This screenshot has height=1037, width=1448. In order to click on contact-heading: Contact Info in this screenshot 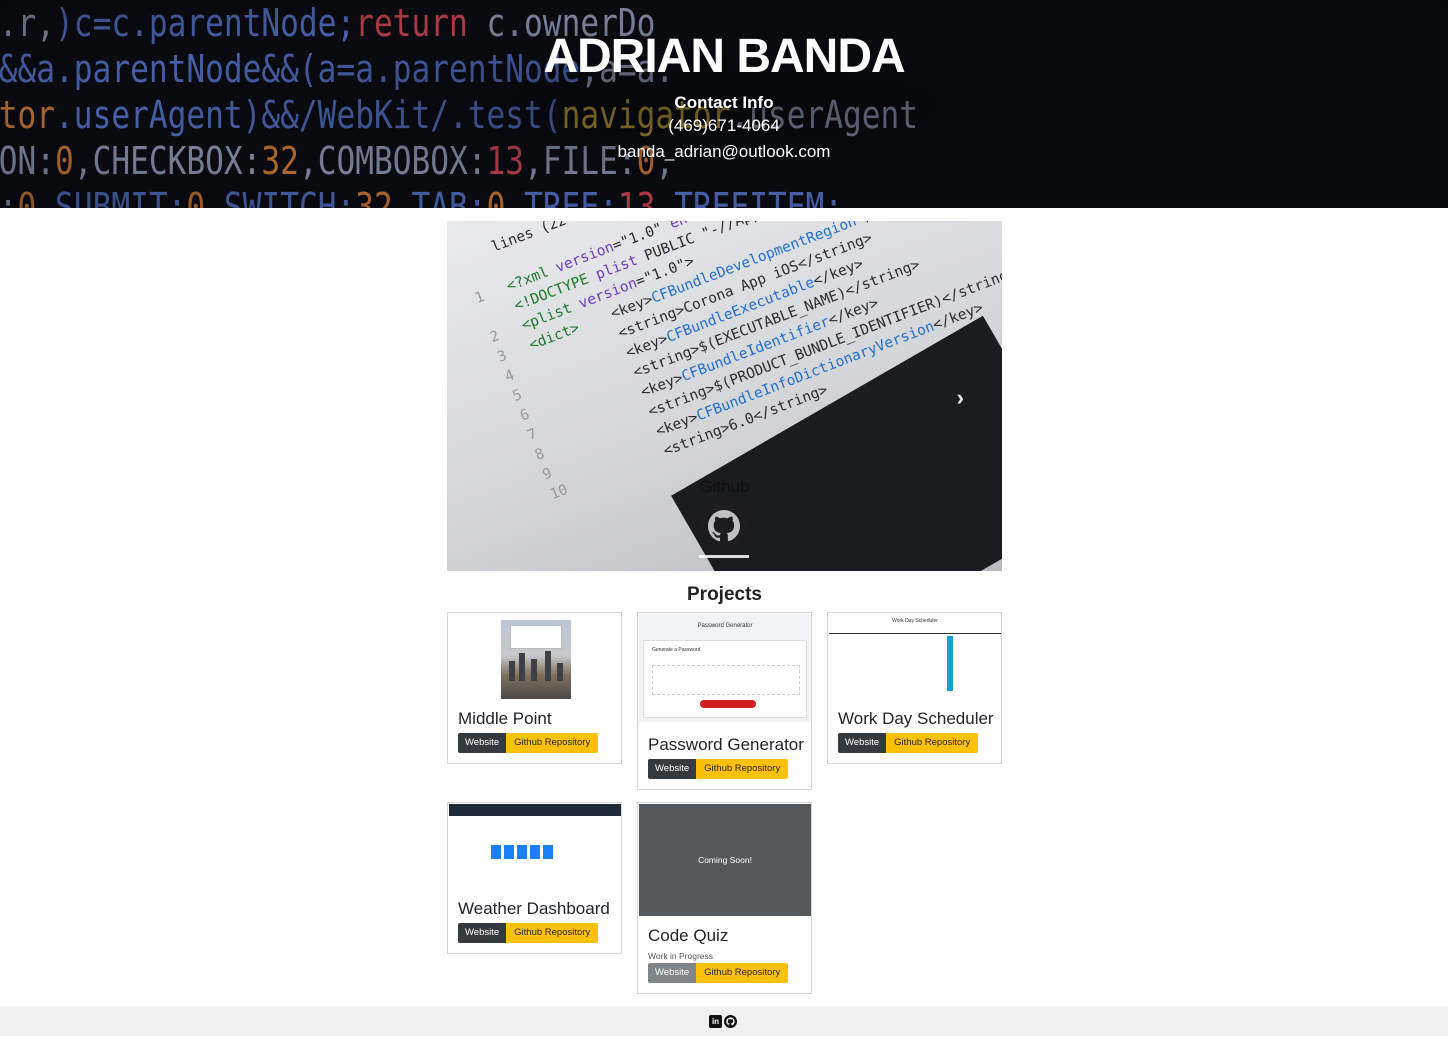, I will do `click(724, 102)`.